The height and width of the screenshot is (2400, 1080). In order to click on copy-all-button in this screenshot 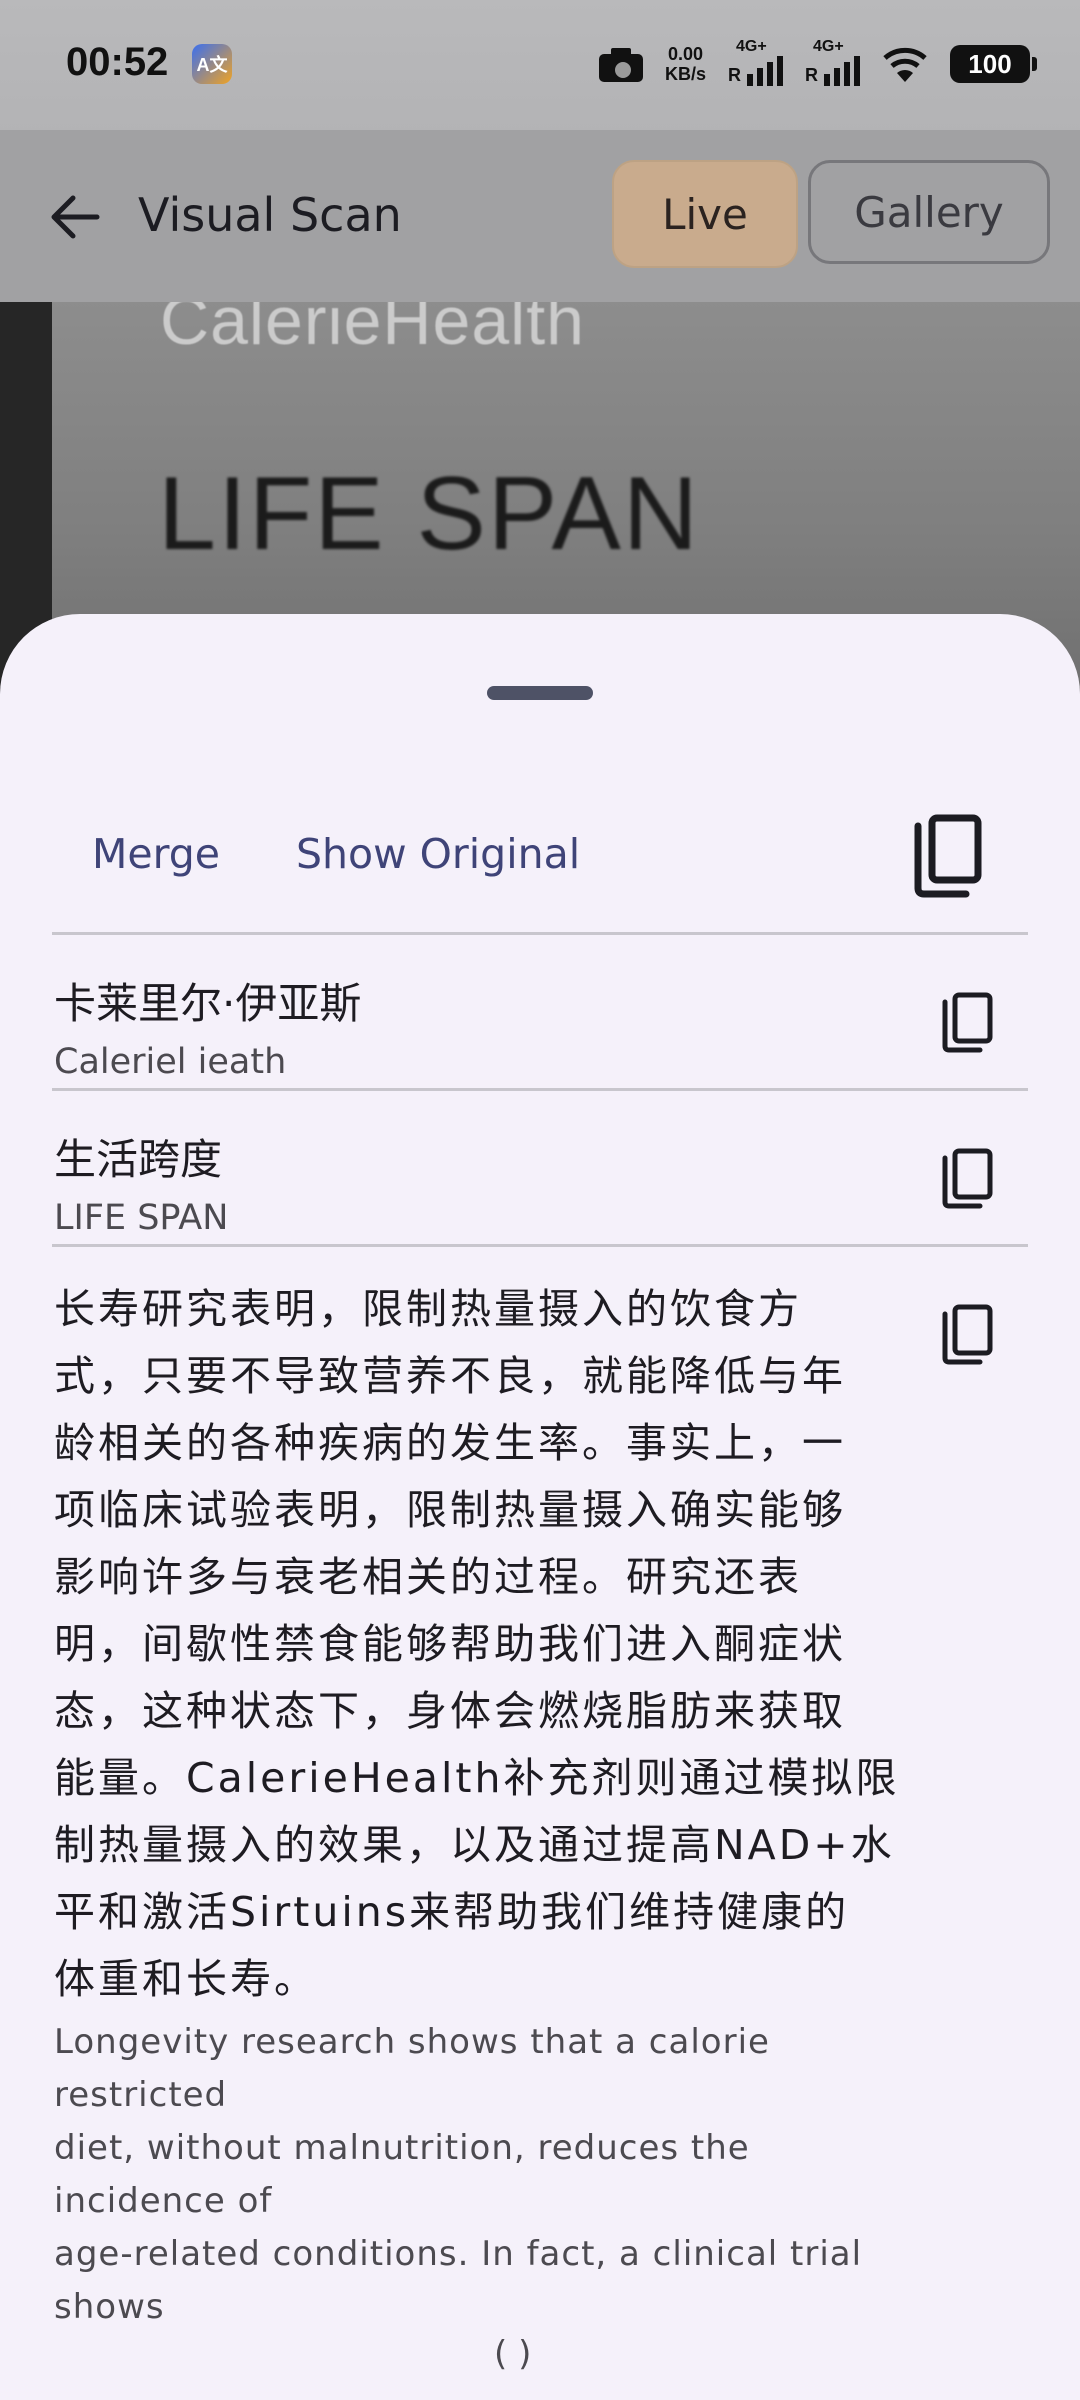, I will do `click(948, 856)`.